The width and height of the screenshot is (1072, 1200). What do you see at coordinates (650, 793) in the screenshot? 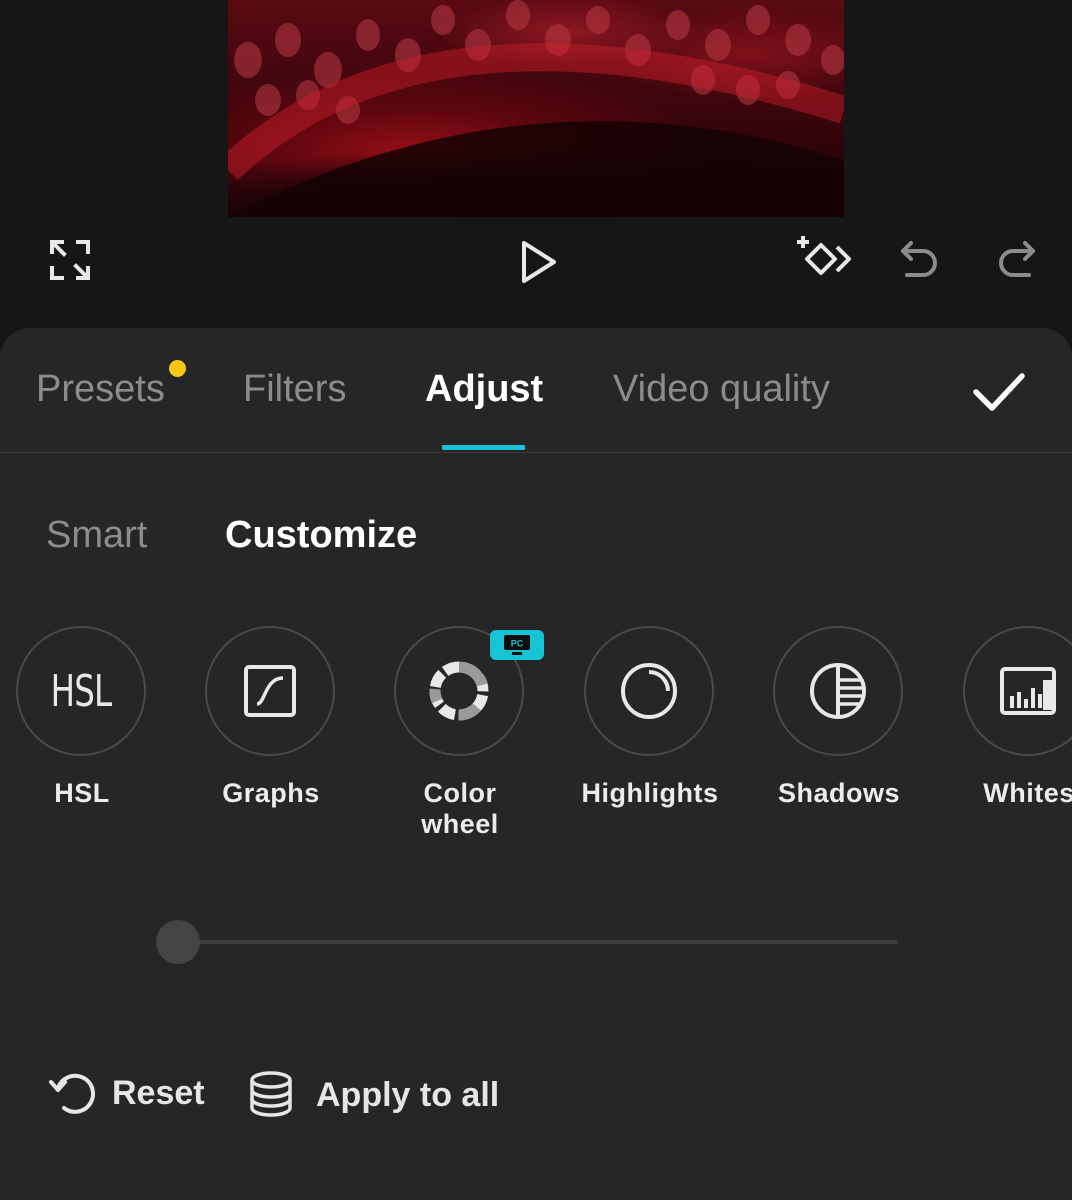
I see `tool-label: Highlights` at bounding box center [650, 793].